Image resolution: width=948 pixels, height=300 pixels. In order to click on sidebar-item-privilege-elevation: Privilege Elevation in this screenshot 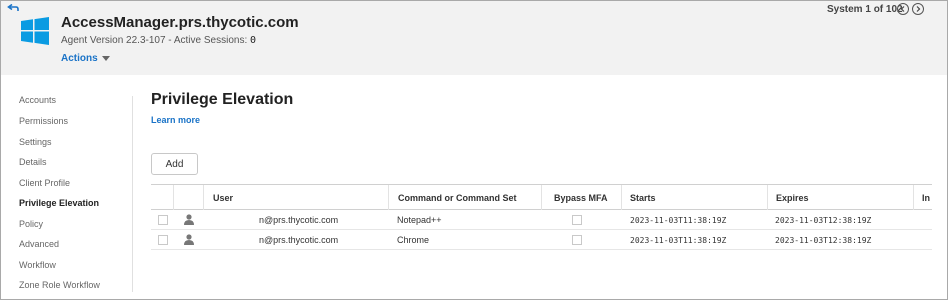, I will do `click(59, 203)`.